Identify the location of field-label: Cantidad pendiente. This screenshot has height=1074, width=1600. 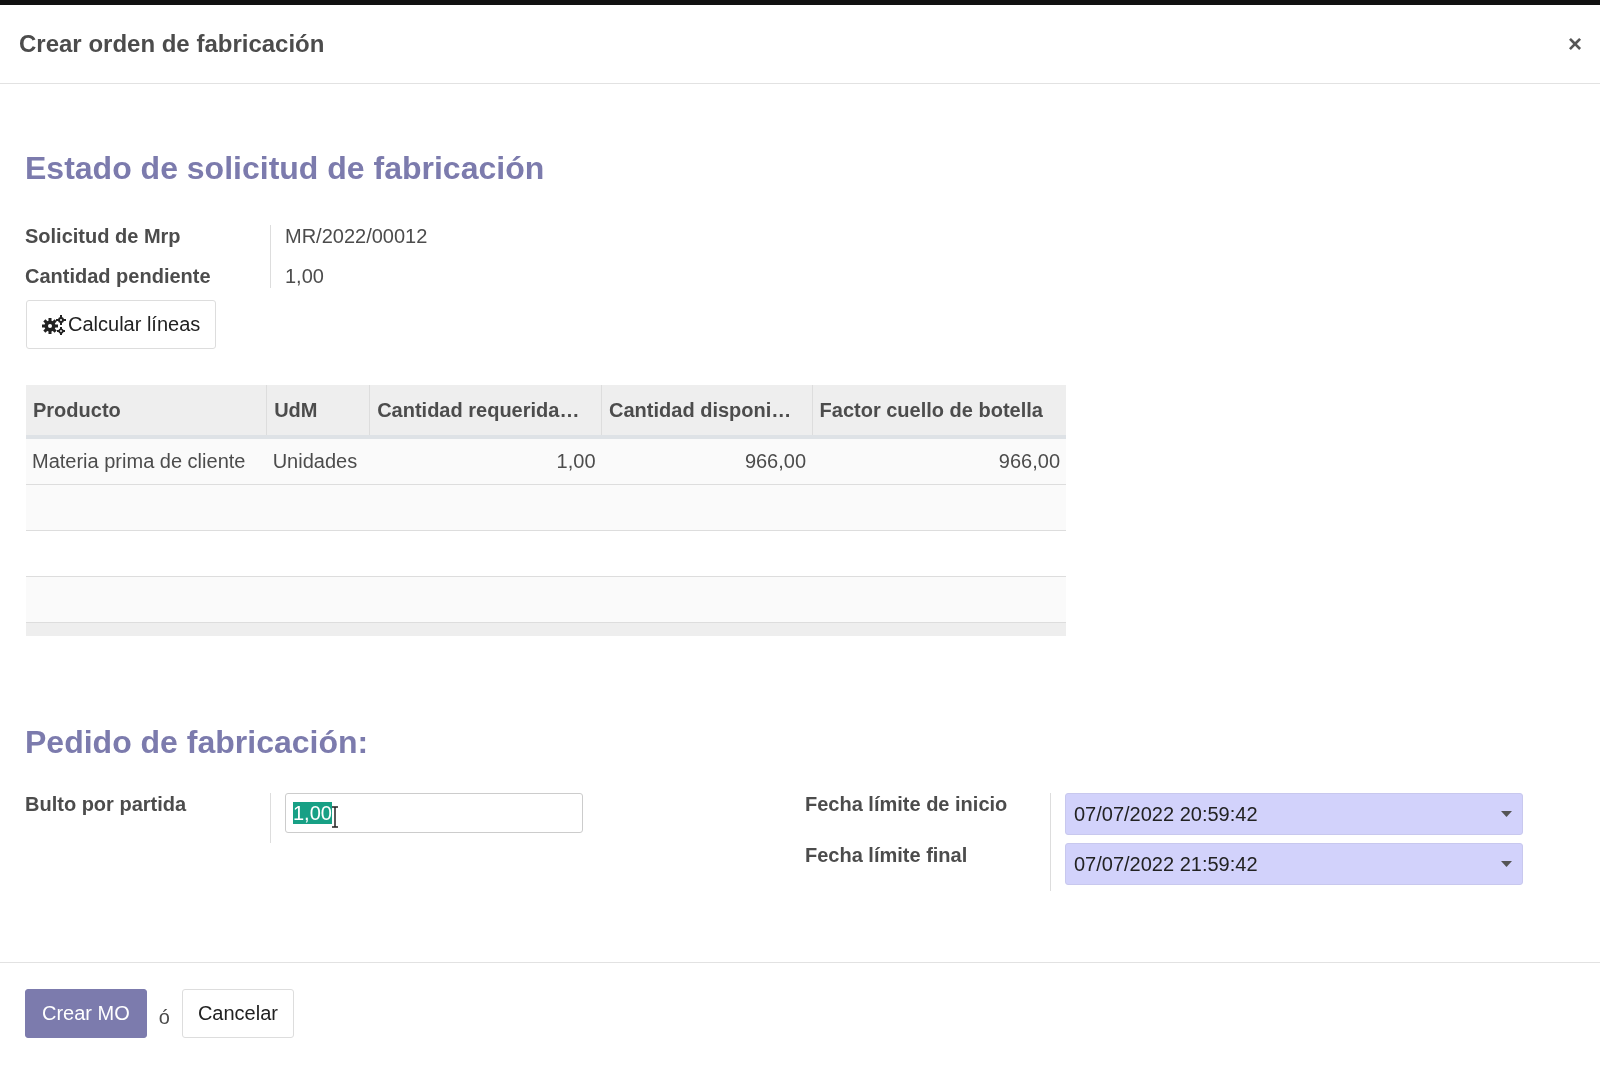
(118, 276).